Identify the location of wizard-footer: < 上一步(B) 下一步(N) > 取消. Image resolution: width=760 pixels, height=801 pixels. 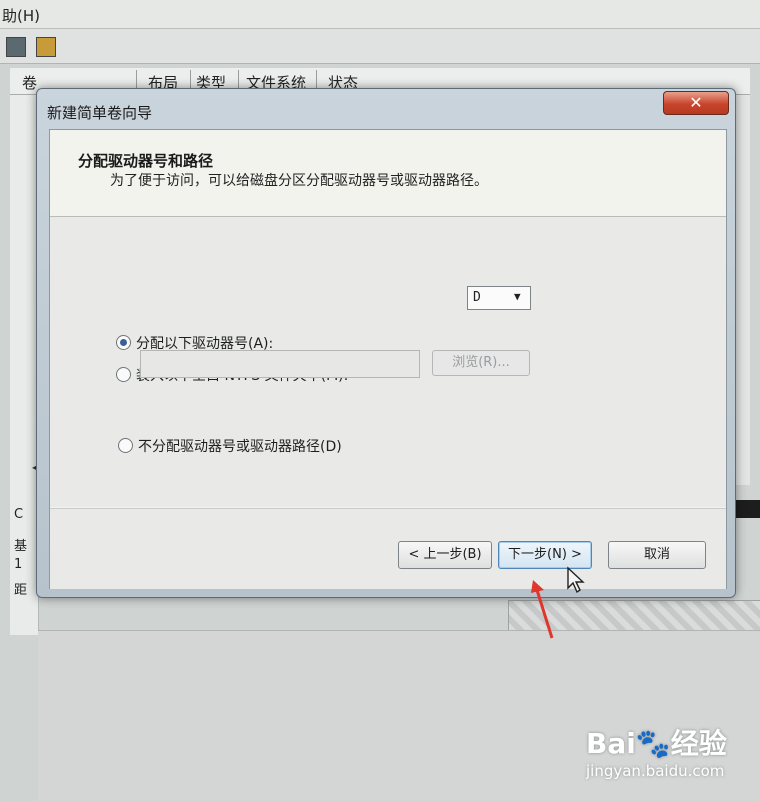
(388, 548).